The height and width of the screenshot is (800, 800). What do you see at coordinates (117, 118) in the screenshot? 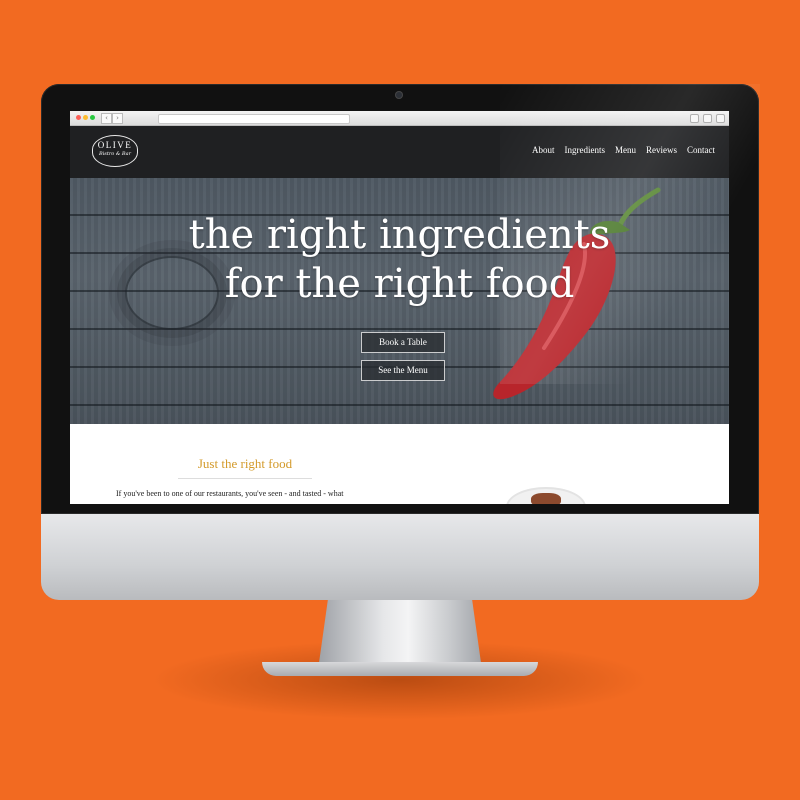
I see `forward-button: ›` at bounding box center [117, 118].